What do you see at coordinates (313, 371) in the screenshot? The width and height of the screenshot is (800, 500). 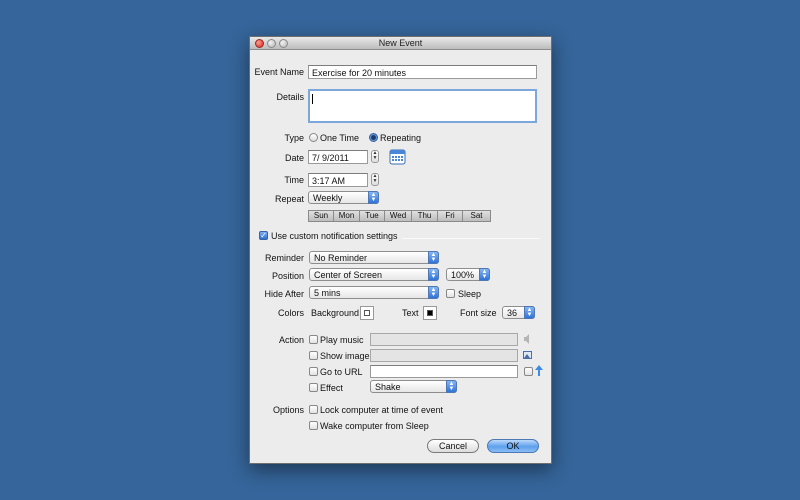 I see `go-to-url-checkbox` at bounding box center [313, 371].